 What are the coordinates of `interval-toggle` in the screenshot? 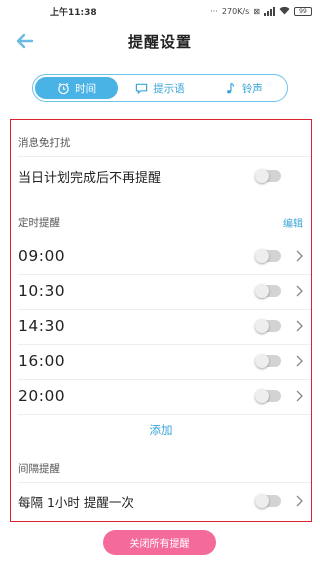 It's located at (268, 501).